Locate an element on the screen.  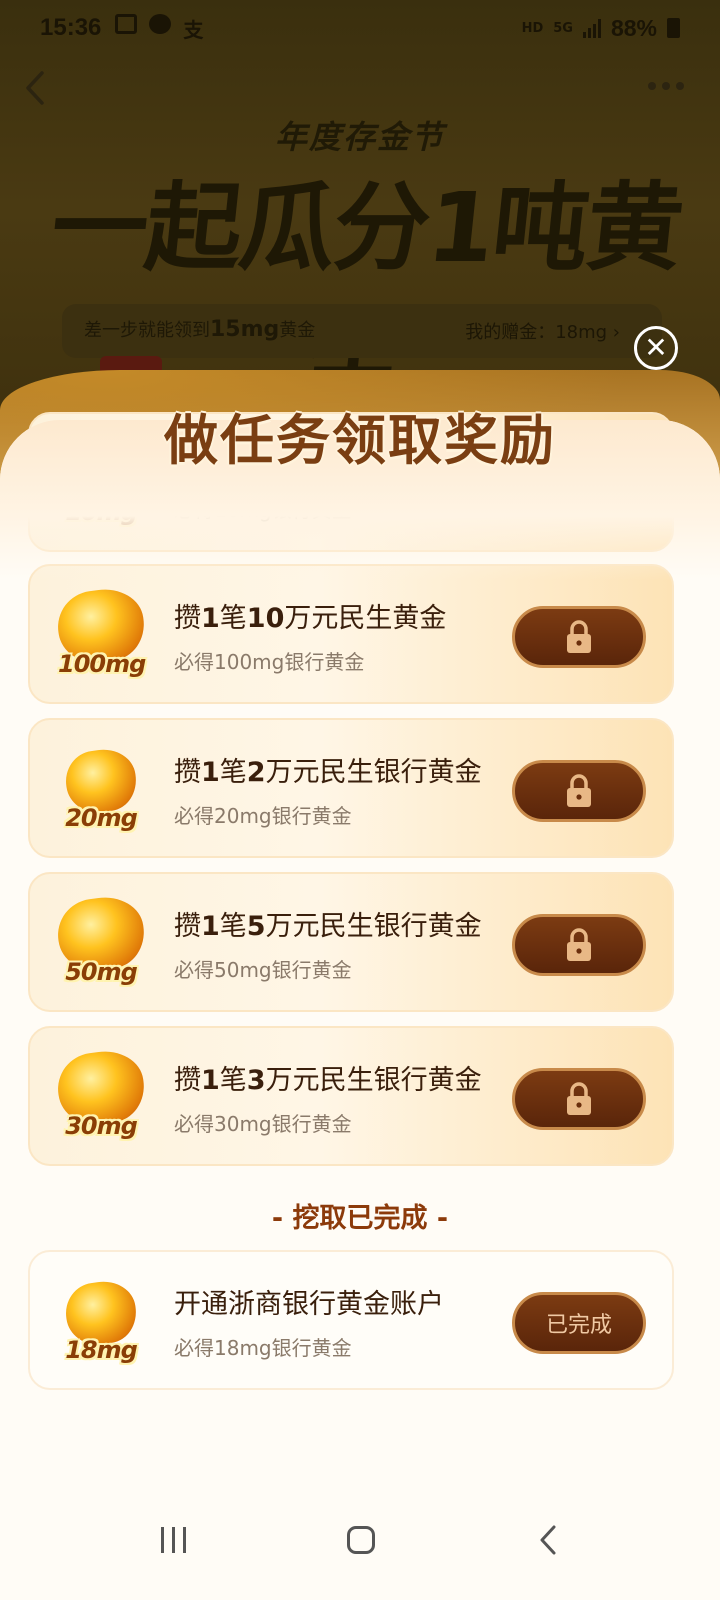
gold-nugget-icon: 50mg is located at coordinates (101, 939).